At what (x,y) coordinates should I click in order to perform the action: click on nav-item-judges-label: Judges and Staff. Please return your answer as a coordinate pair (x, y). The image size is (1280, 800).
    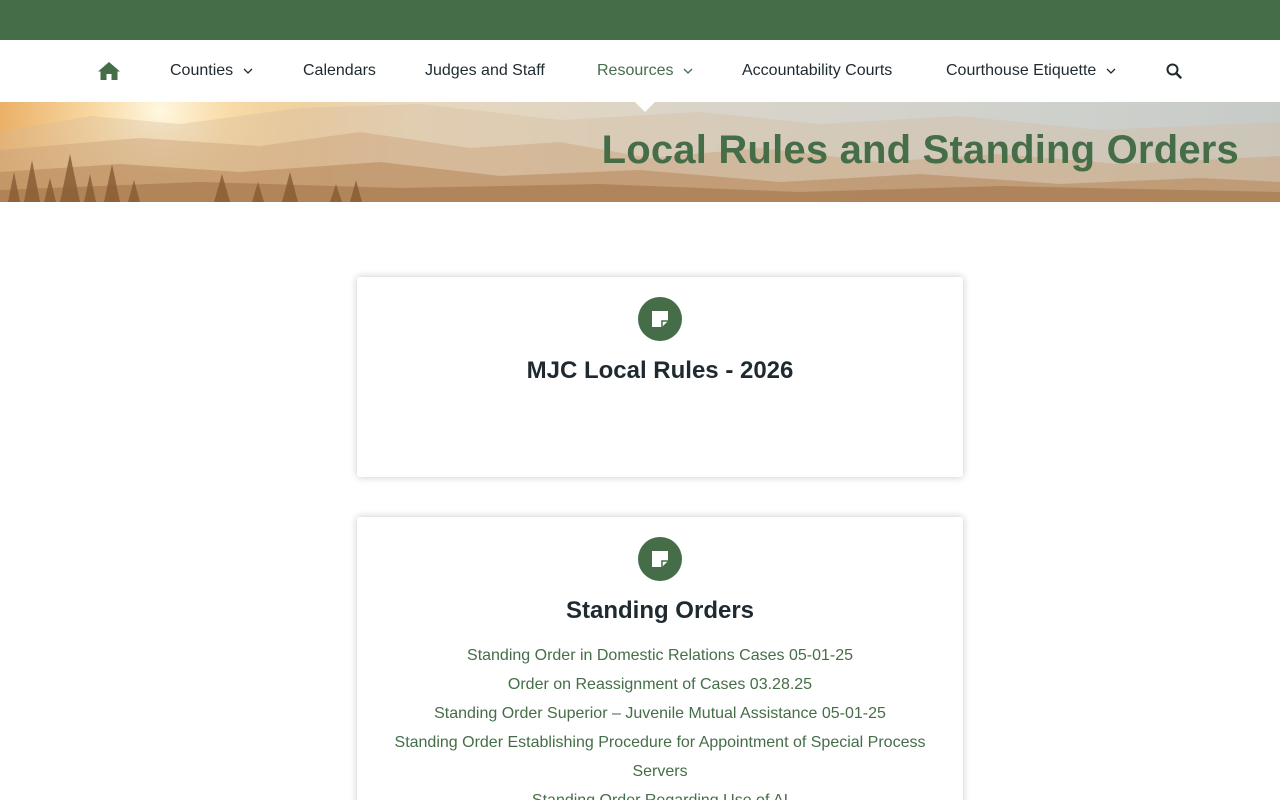
    Looking at the image, I should click on (485, 70).